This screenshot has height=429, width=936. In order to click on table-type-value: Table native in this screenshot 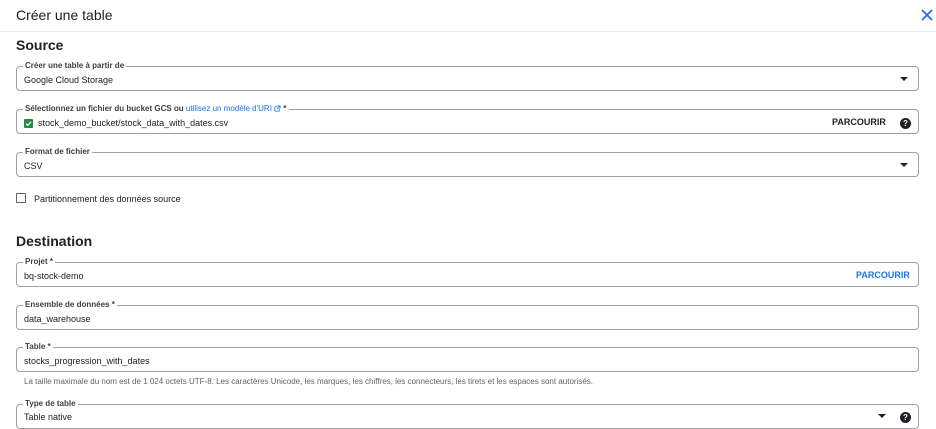, I will do `click(48, 417)`.